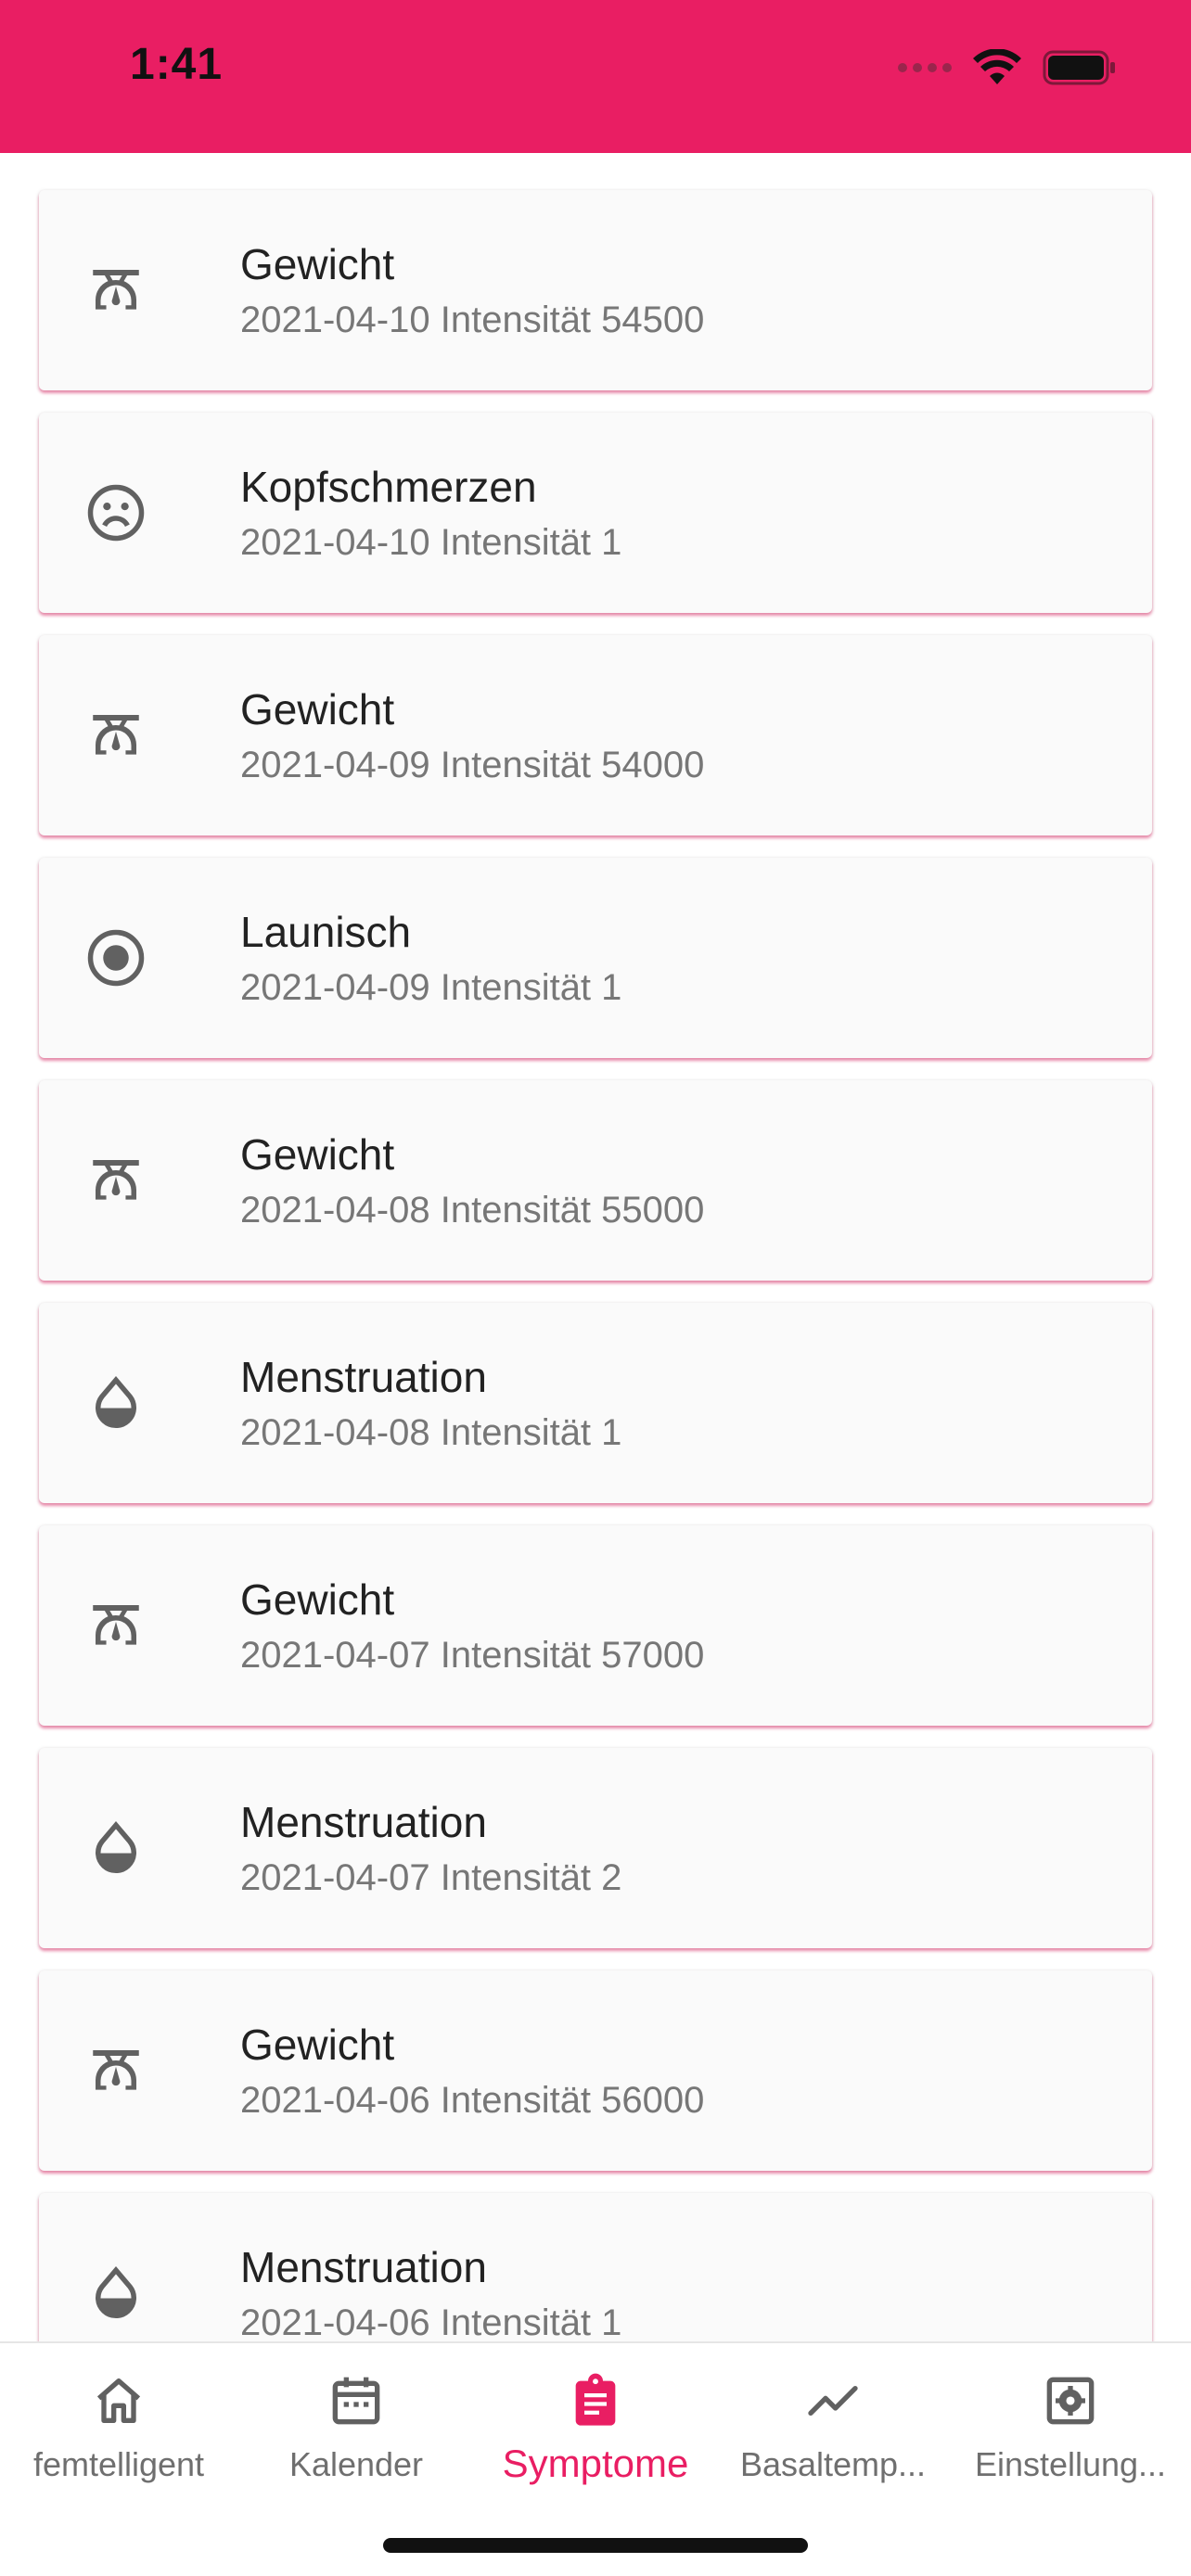 This screenshot has width=1191, height=2576. What do you see at coordinates (388, 487) in the screenshot?
I see `symptom-title: Kopfschmerzen` at bounding box center [388, 487].